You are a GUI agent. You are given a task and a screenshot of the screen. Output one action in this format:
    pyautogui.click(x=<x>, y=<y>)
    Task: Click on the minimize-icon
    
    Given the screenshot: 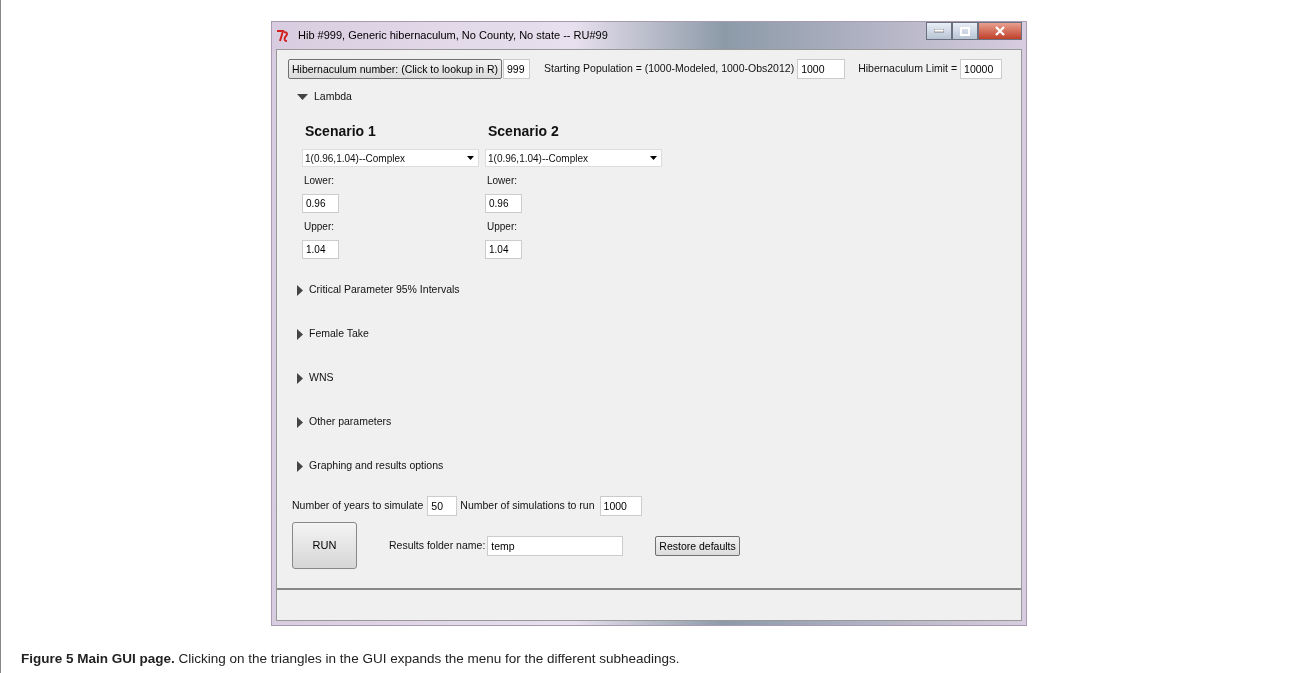 What is the action you would take?
    pyautogui.click(x=939, y=31)
    